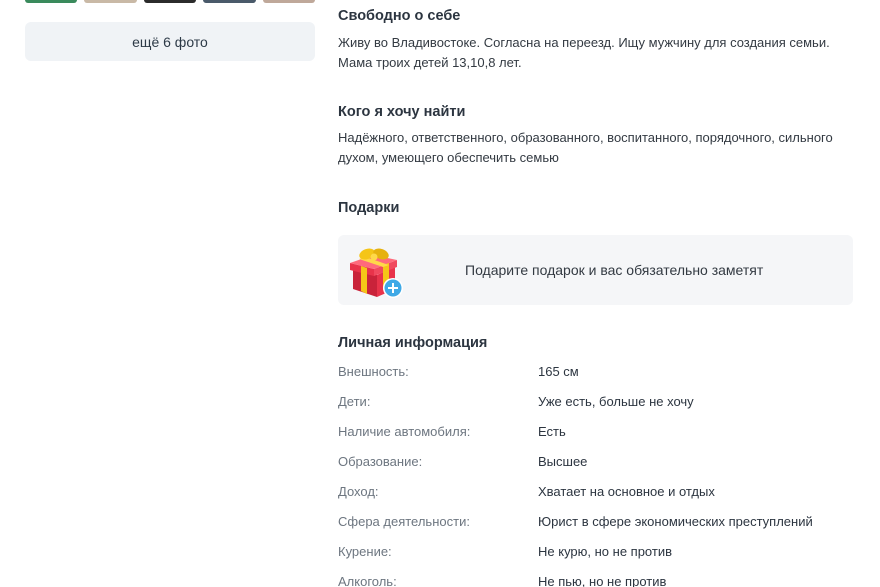 The width and height of the screenshot is (880, 587). Describe the element at coordinates (376, 273) in the screenshot. I see `gift-icon` at that location.